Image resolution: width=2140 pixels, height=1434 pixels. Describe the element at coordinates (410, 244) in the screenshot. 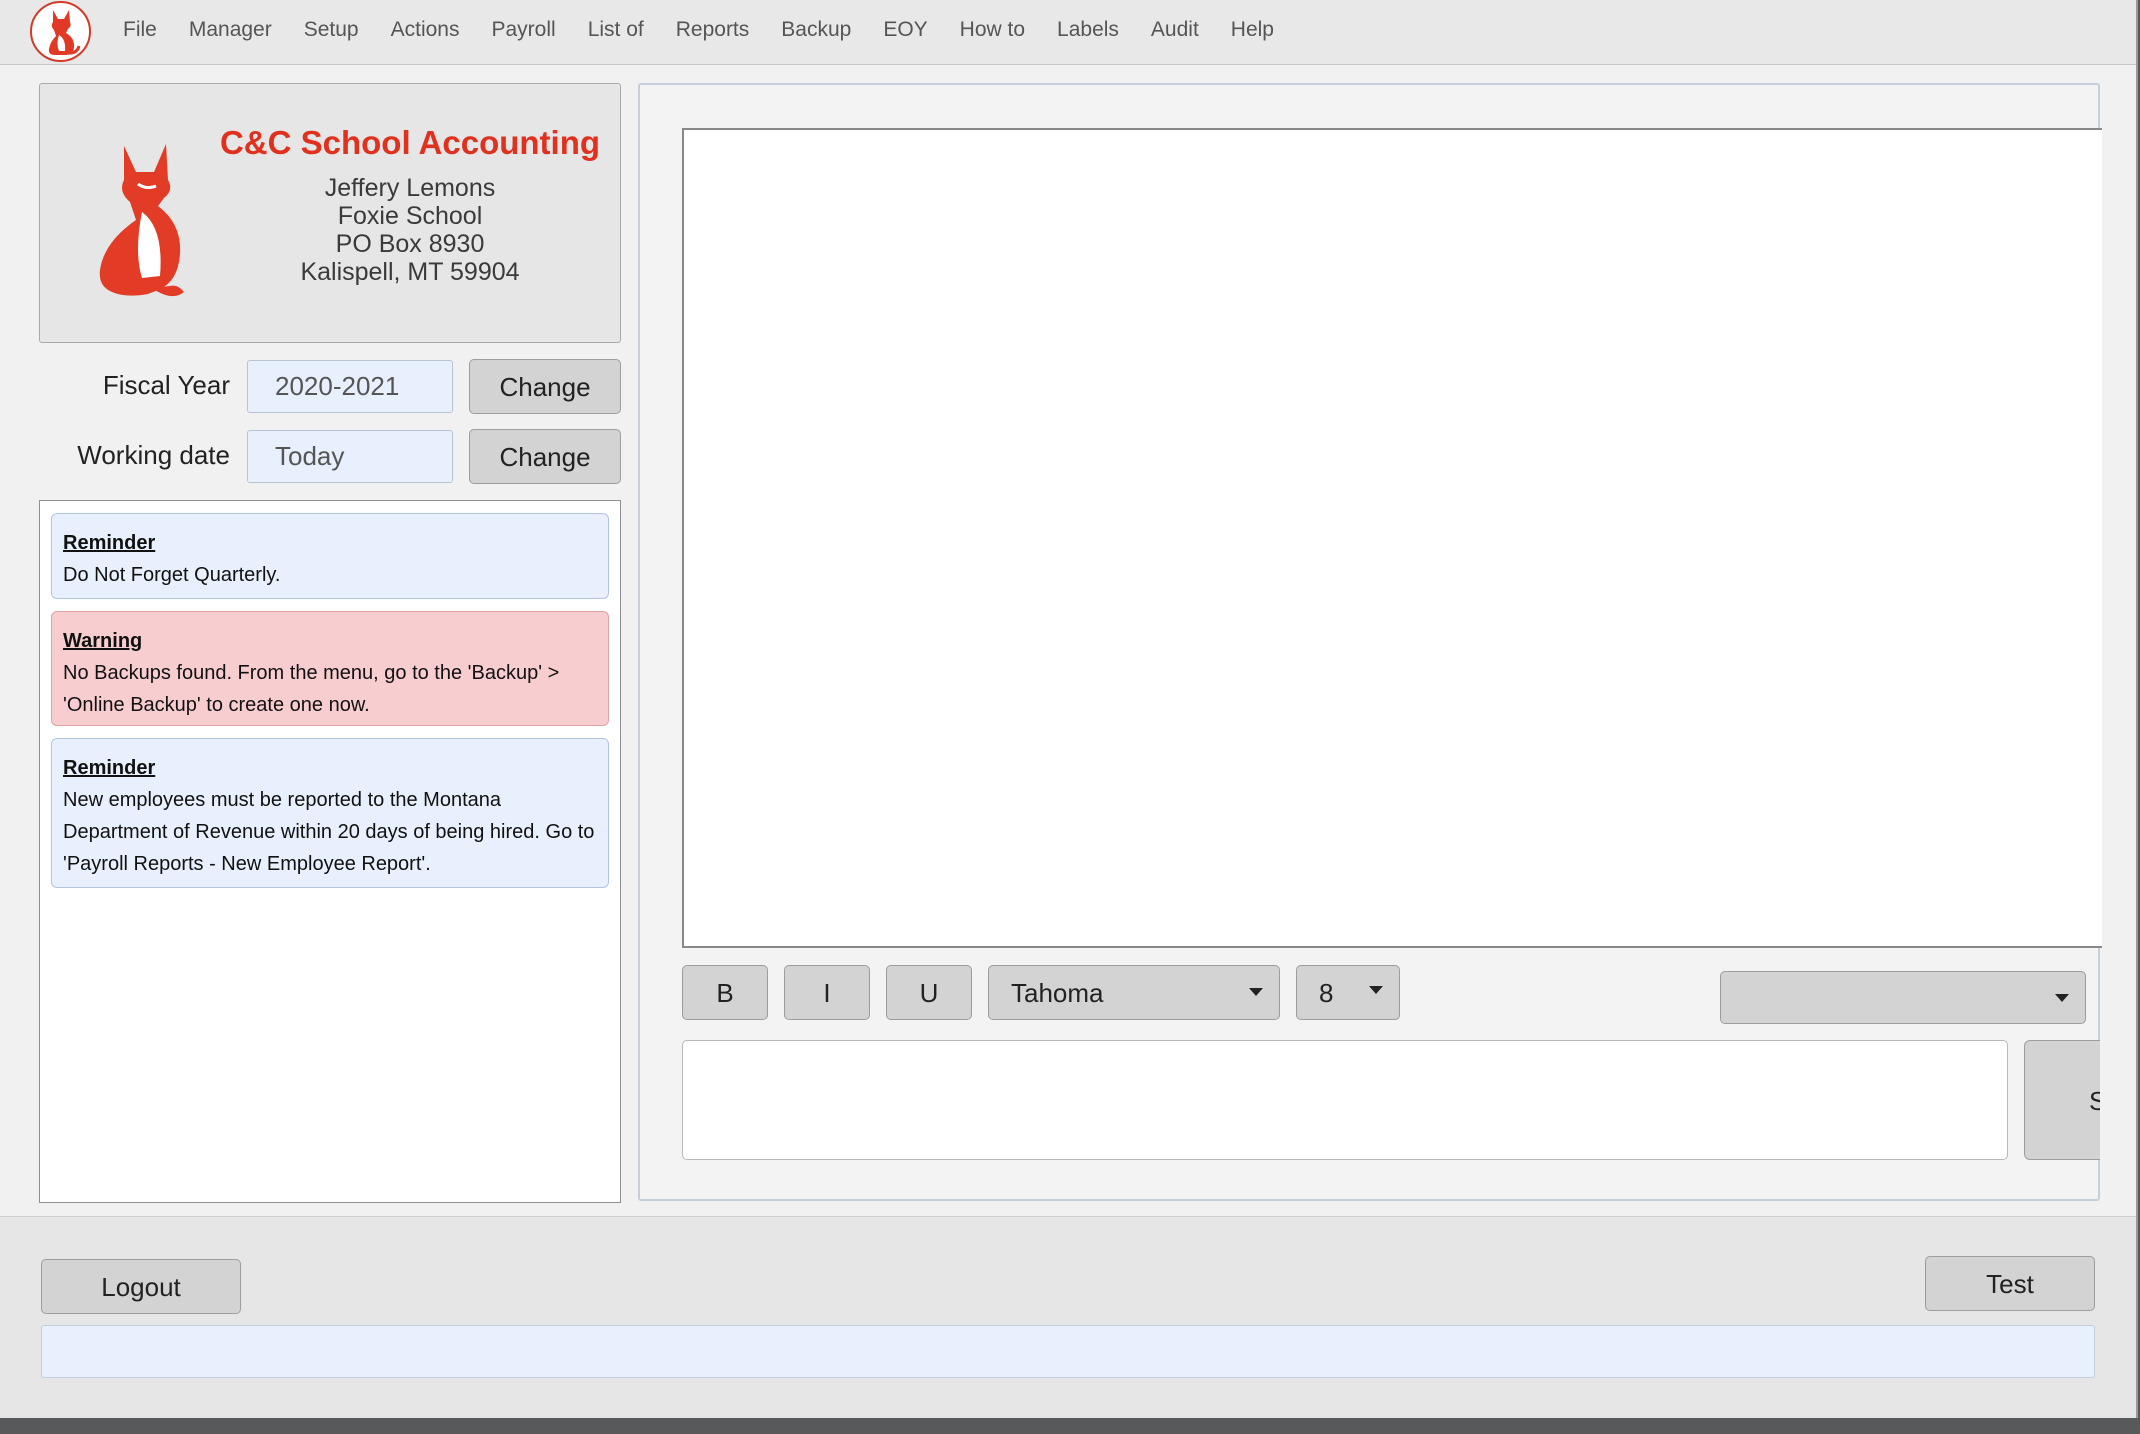

I see `address-po-box: PO Box 8930` at that location.